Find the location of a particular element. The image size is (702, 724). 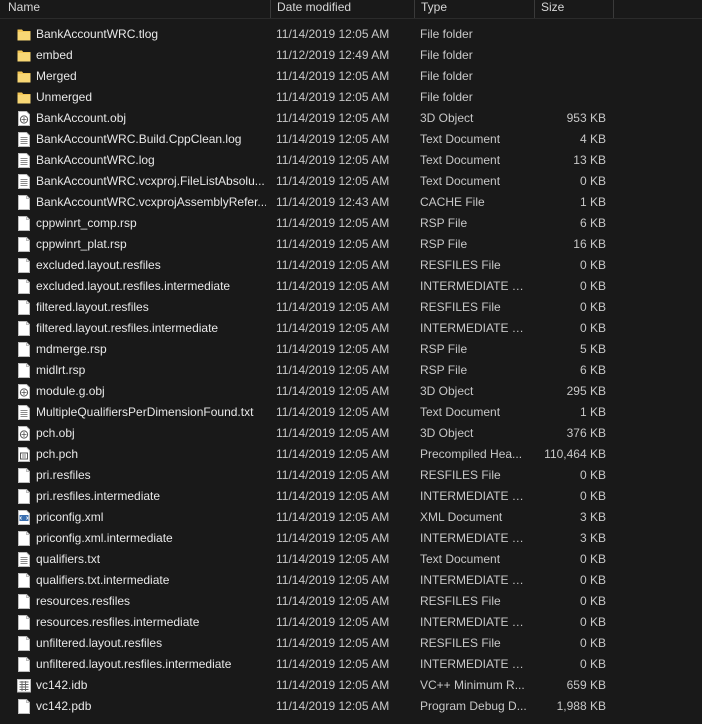

file-row: embed 11/12/2019 12:49 AM File folder is located at coordinates (351, 55).